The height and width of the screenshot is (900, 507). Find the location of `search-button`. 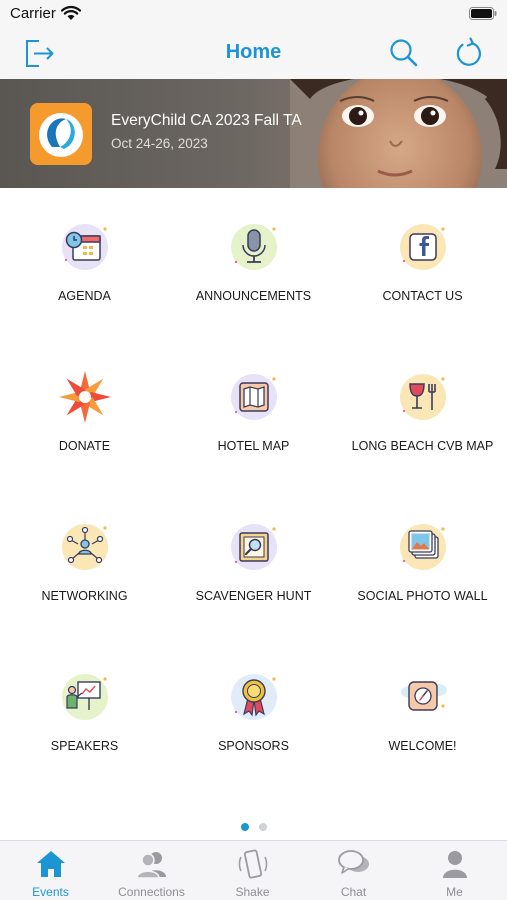

search-button is located at coordinates (404, 53).